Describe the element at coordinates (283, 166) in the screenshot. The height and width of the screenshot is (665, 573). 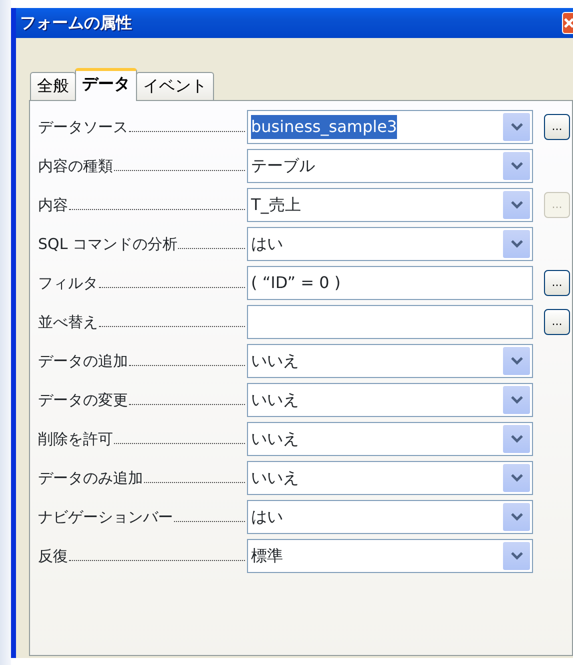
I see `field-value: テーブル` at that location.